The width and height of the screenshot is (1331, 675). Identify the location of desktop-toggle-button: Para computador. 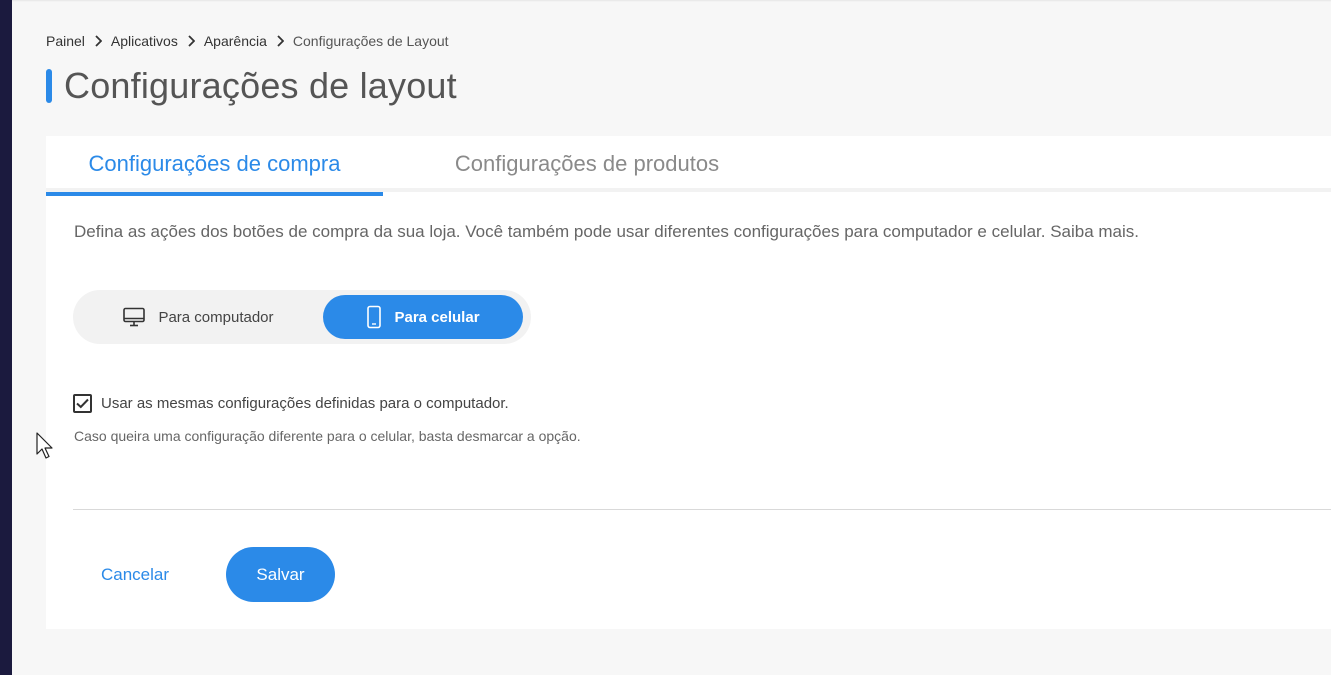
(198, 317).